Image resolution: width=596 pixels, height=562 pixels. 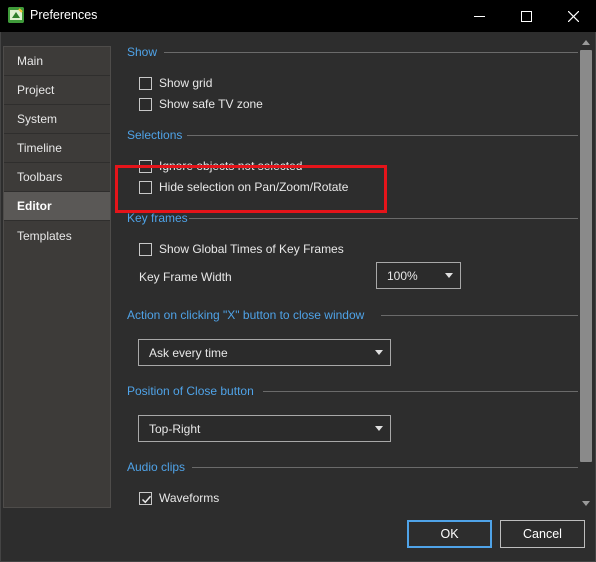 What do you see at coordinates (145, 83) in the screenshot?
I see `show-grid-checkbox` at bounding box center [145, 83].